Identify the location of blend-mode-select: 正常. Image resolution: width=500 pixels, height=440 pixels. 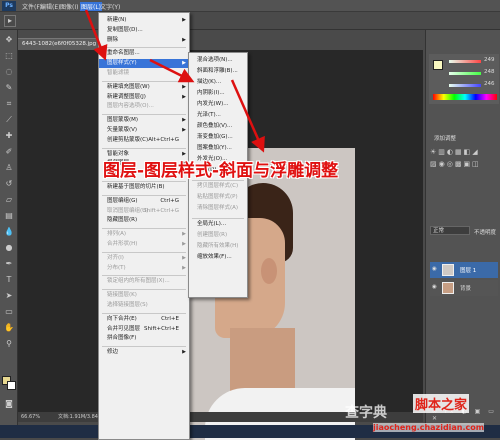
(450, 230).